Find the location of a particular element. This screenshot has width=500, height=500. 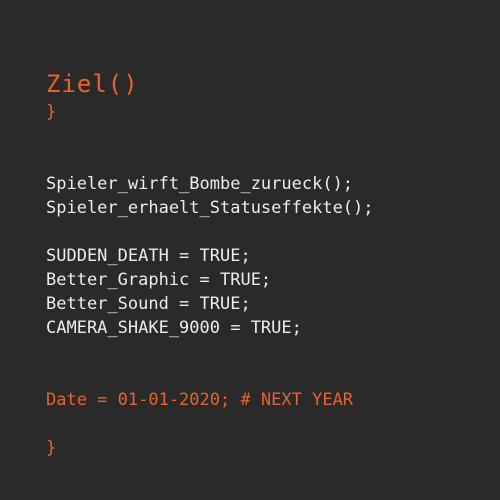

code-line-date: Date = 01-01-2020; # NEXT YEAR is located at coordinates (200, 400).